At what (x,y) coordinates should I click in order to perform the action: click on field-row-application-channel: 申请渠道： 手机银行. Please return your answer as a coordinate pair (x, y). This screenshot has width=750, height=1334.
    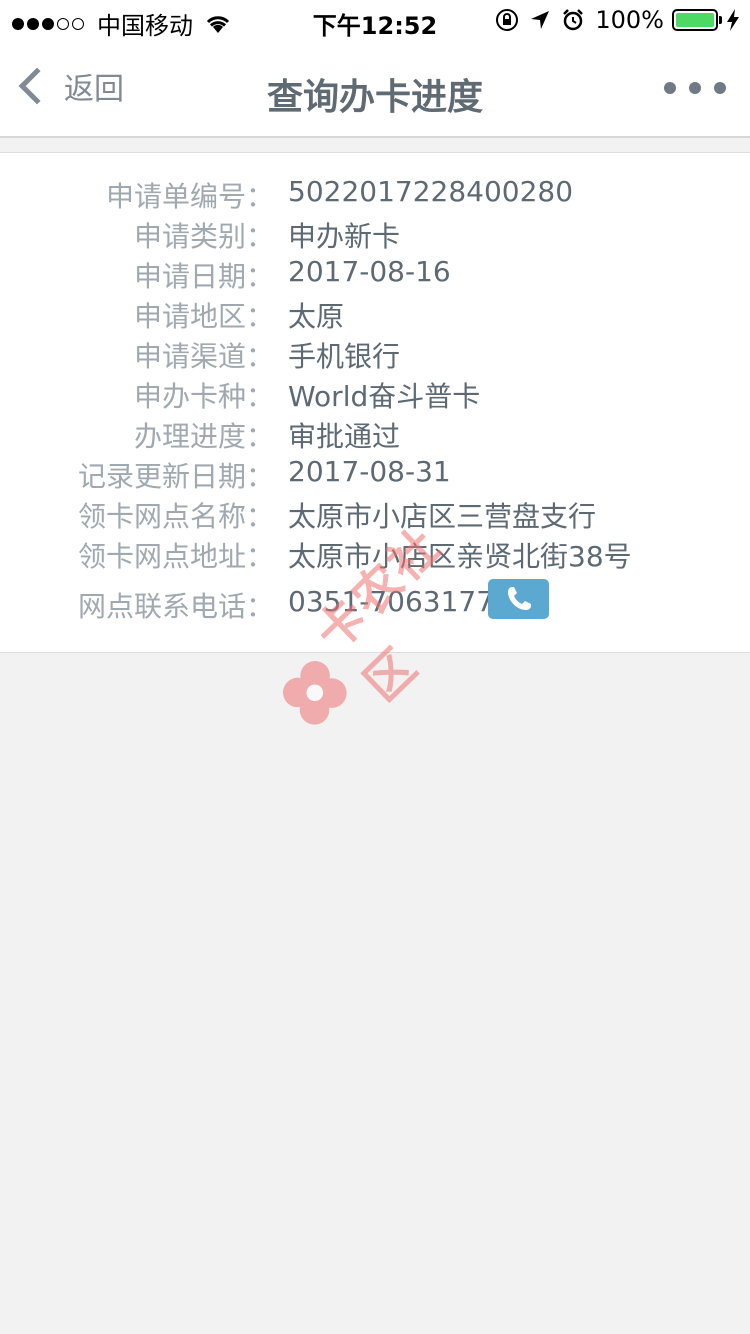
    Looking at the image, I should click on (375, 355).